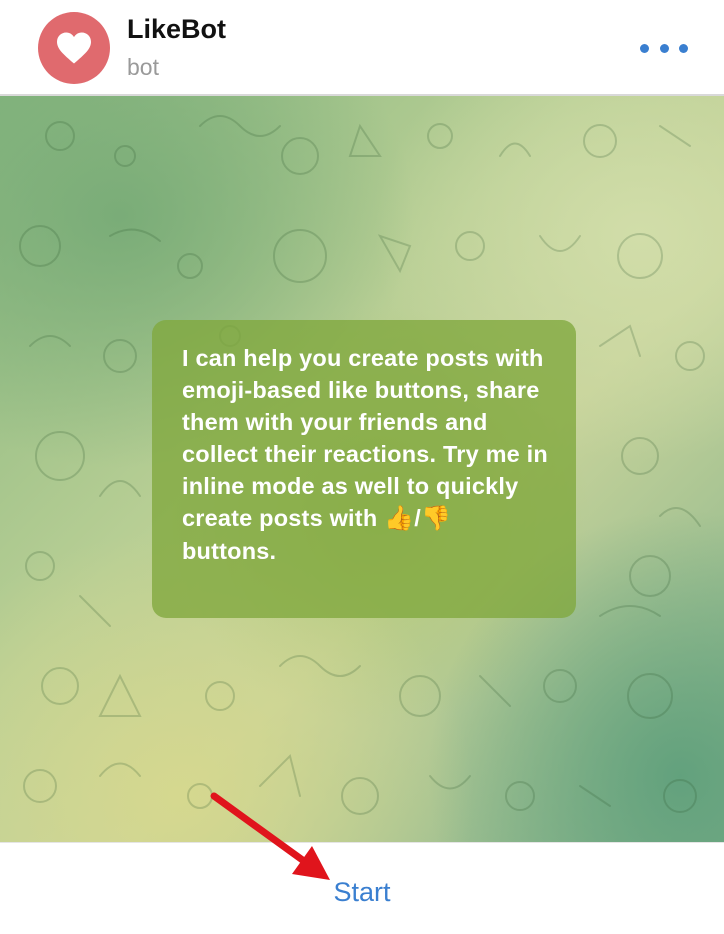 The height and width of the screenshot is (934, 724). Describe the element at coordinates (270, 836) in the screenshot. I see `annotation-arrow-icon` at that location.